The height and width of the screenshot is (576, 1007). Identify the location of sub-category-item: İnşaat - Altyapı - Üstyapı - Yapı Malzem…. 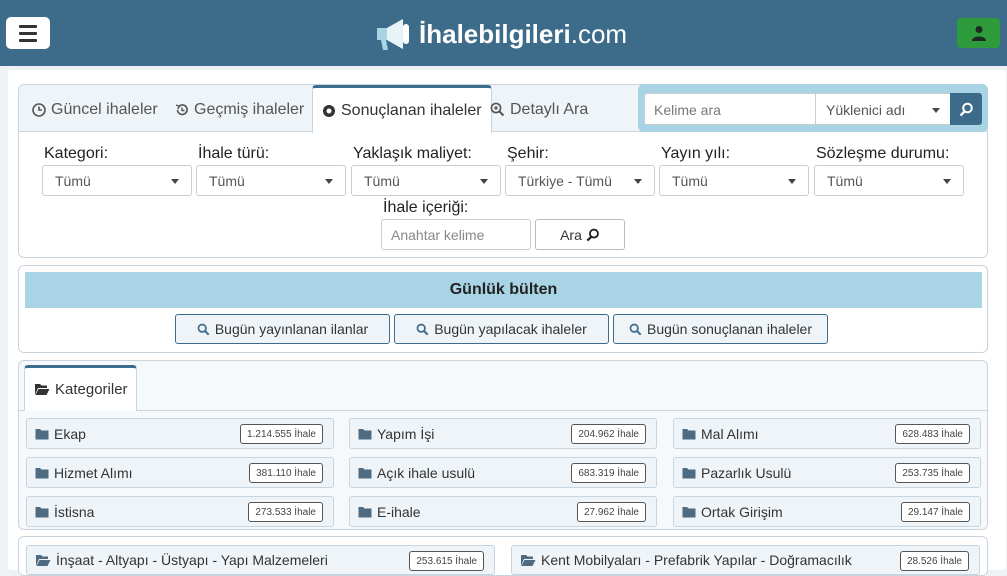
(260, 560).